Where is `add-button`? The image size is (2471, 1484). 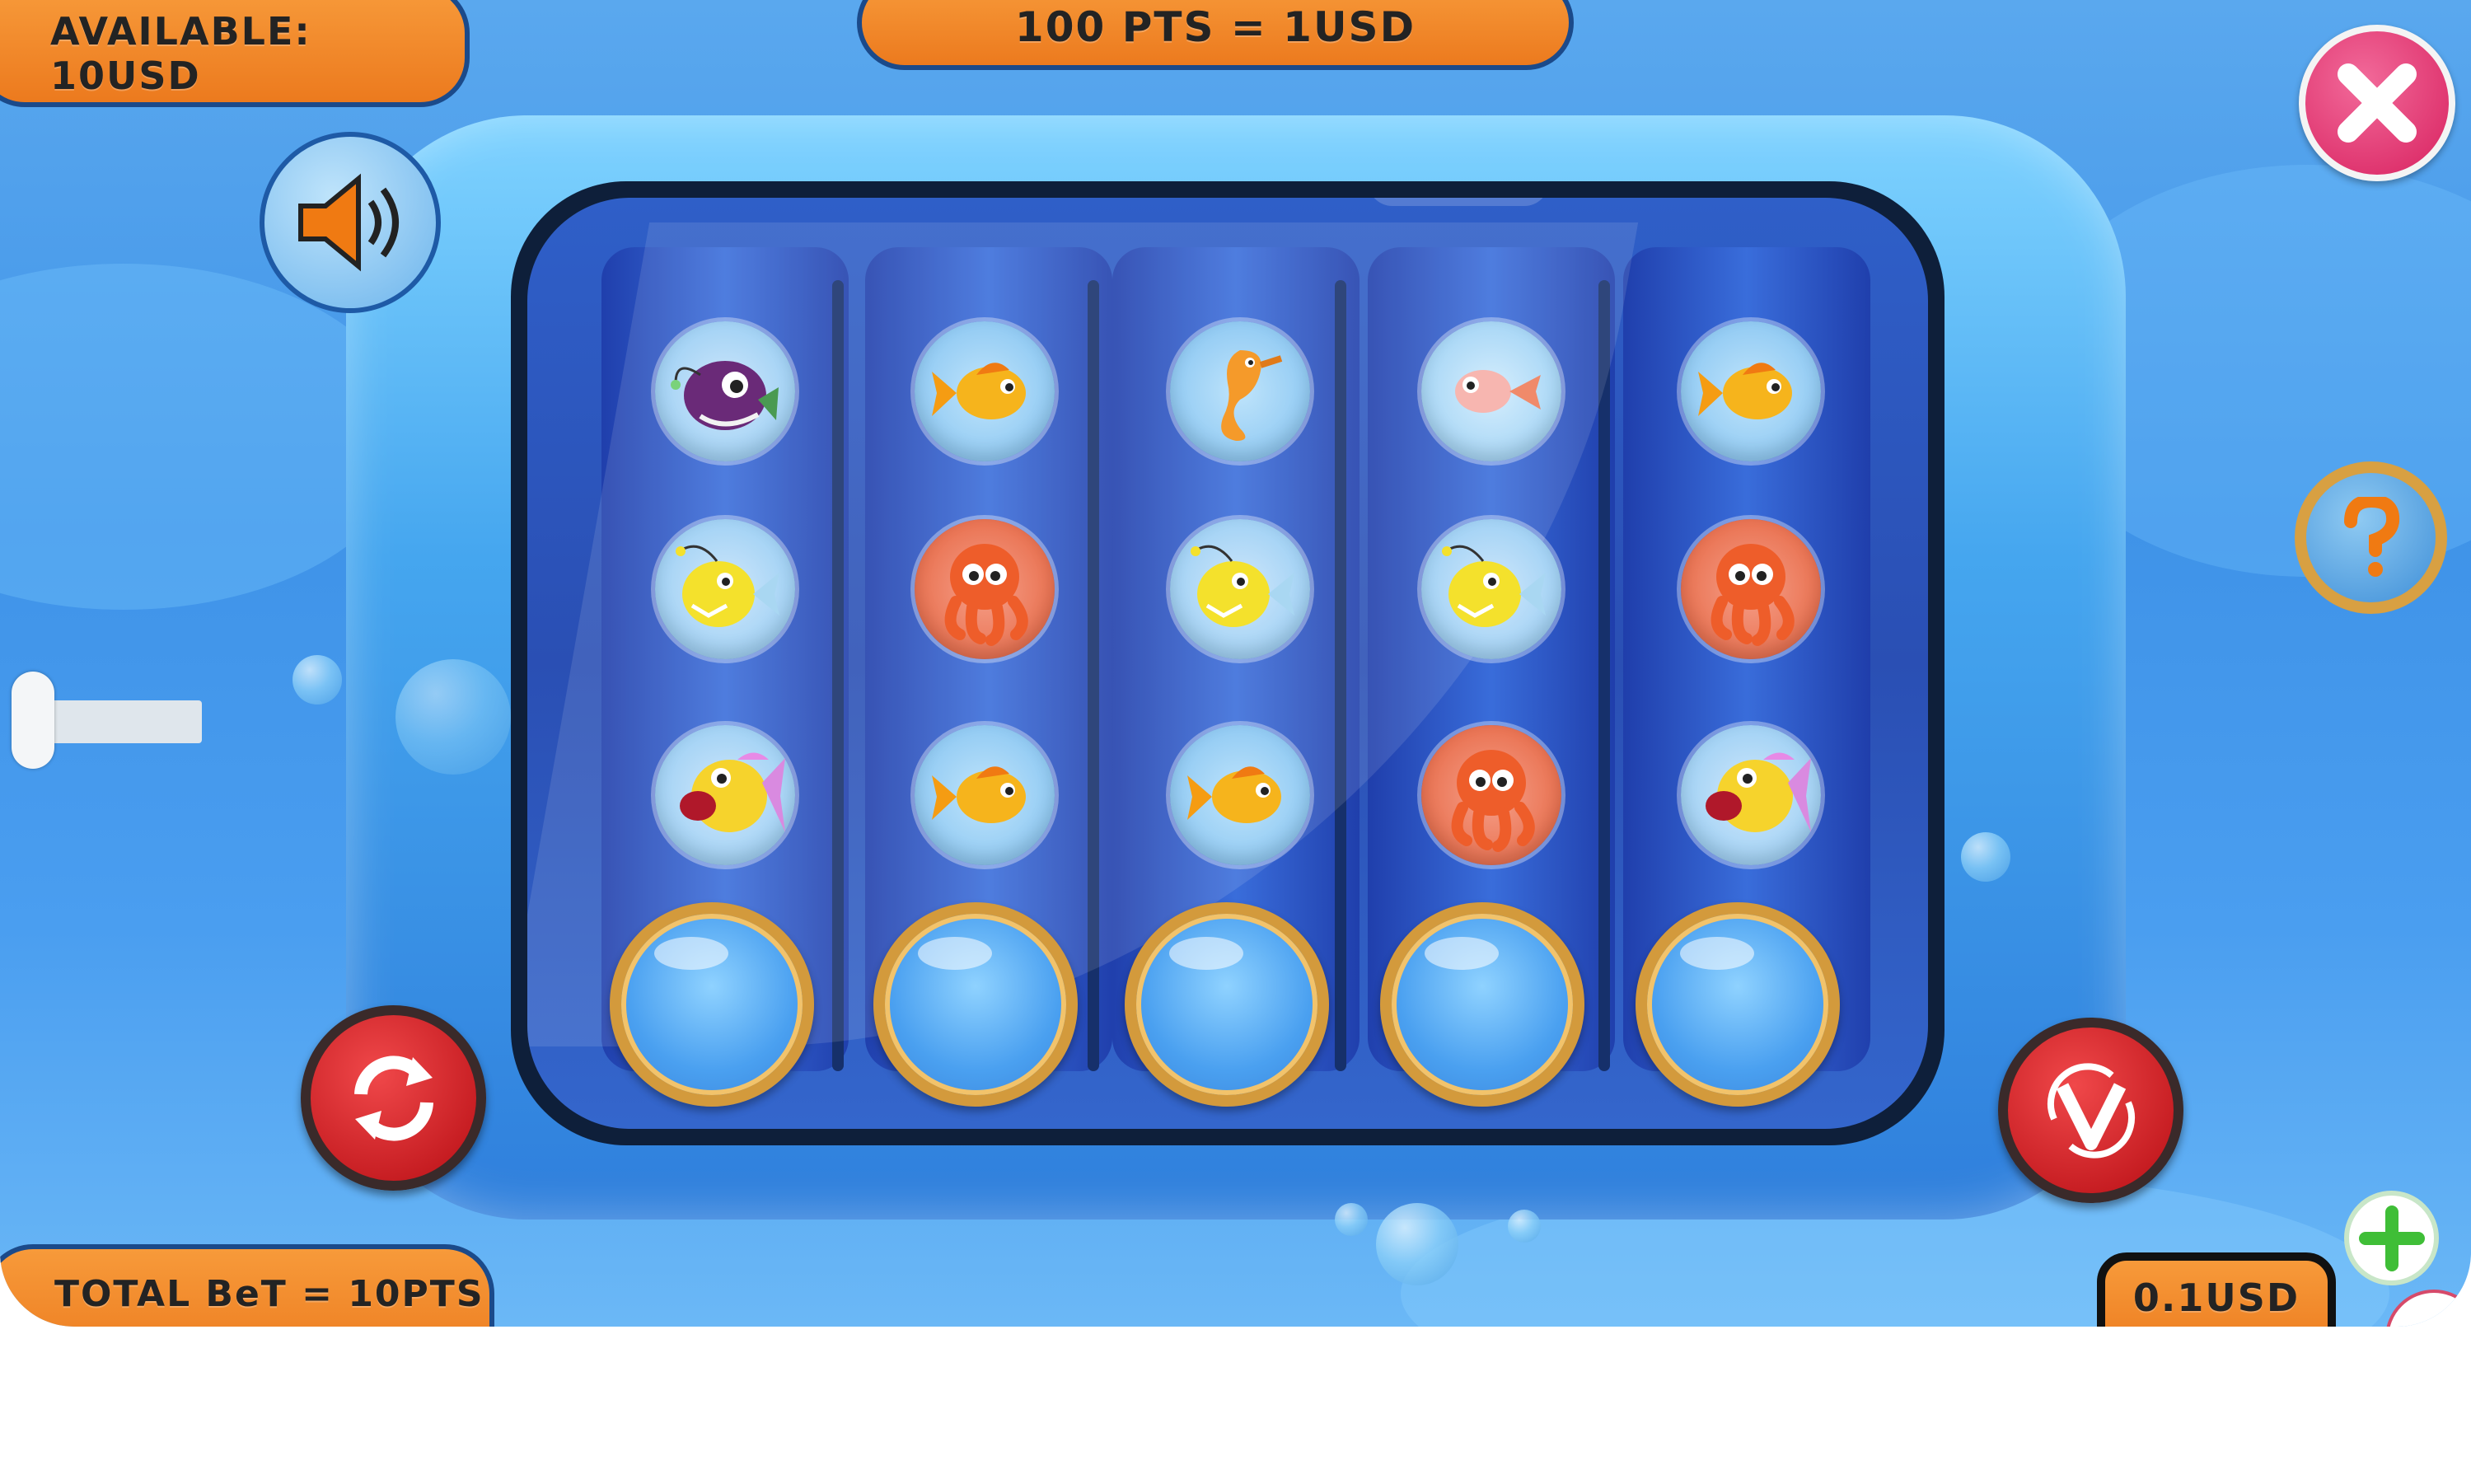
add-button is located at coordinates (2391, 1238).